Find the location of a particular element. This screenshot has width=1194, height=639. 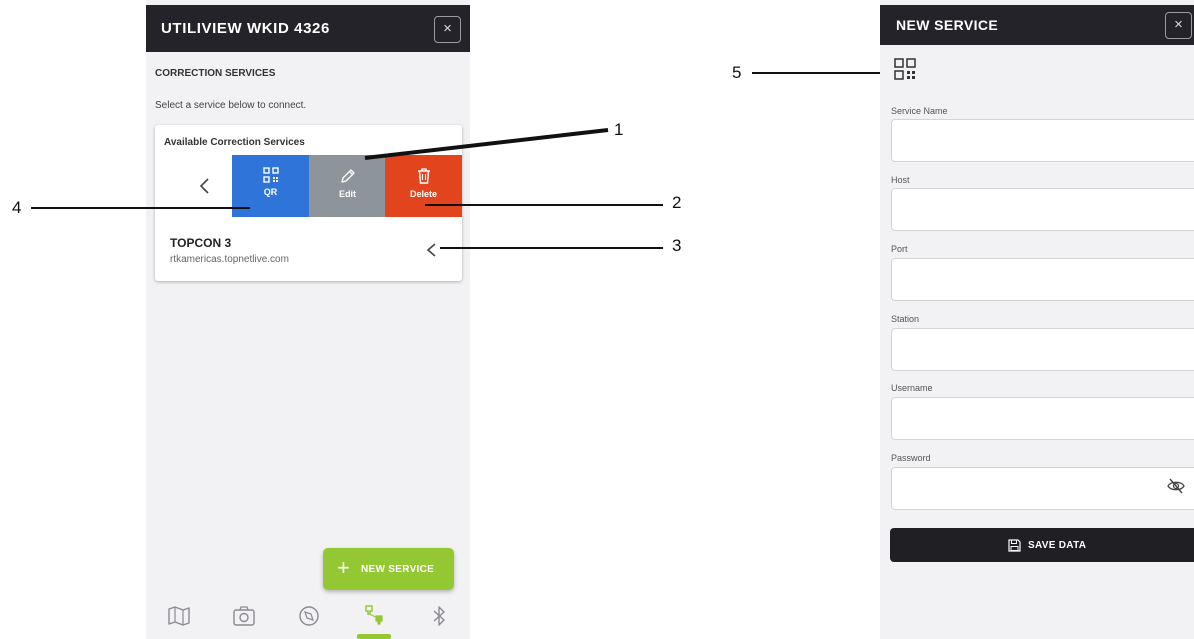

swiped-service-row: QR Edit Delete is located at coordinates (308, 186).